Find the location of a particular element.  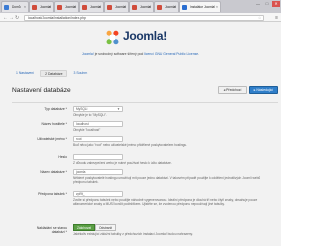

joomla-link: Joomla! is located at coordinates (88, 54).